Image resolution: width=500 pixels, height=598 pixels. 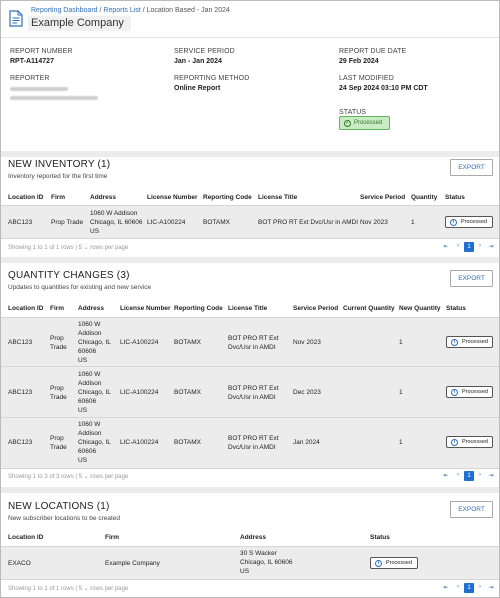 I want to click on reporter-email-redacted, so click(x=54, y=98).